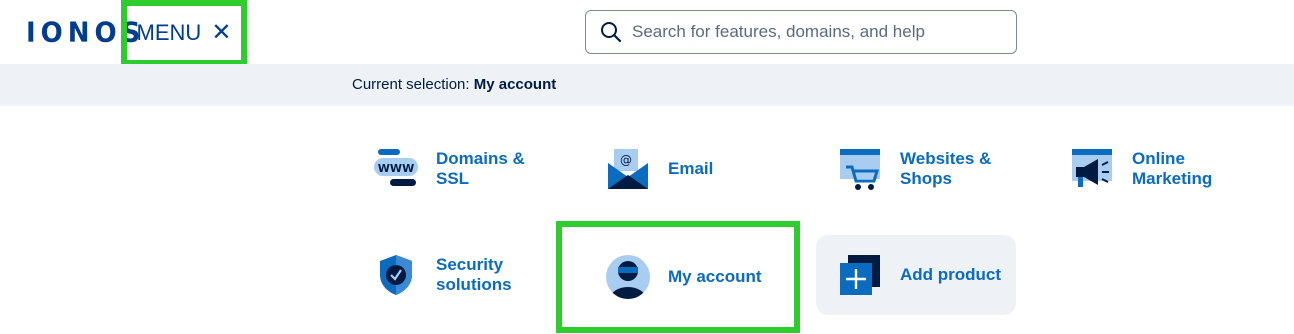  Describe the element at coordinates (715, 276) in the screenshot. I see `tile-label-line1: My account` at that location.